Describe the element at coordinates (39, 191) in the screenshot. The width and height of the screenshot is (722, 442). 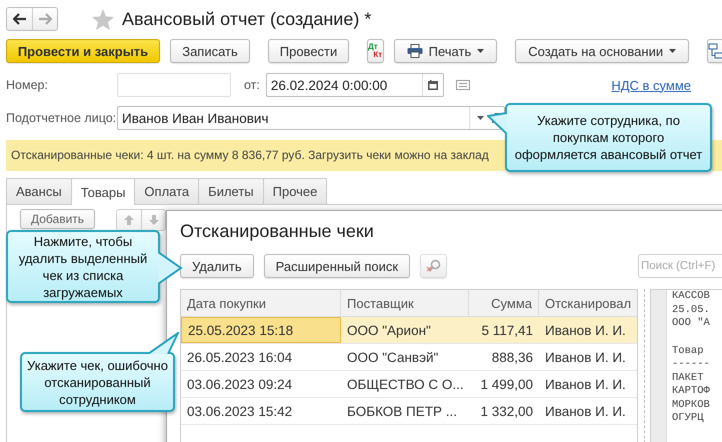
I see `tab: Авансы` at that location.